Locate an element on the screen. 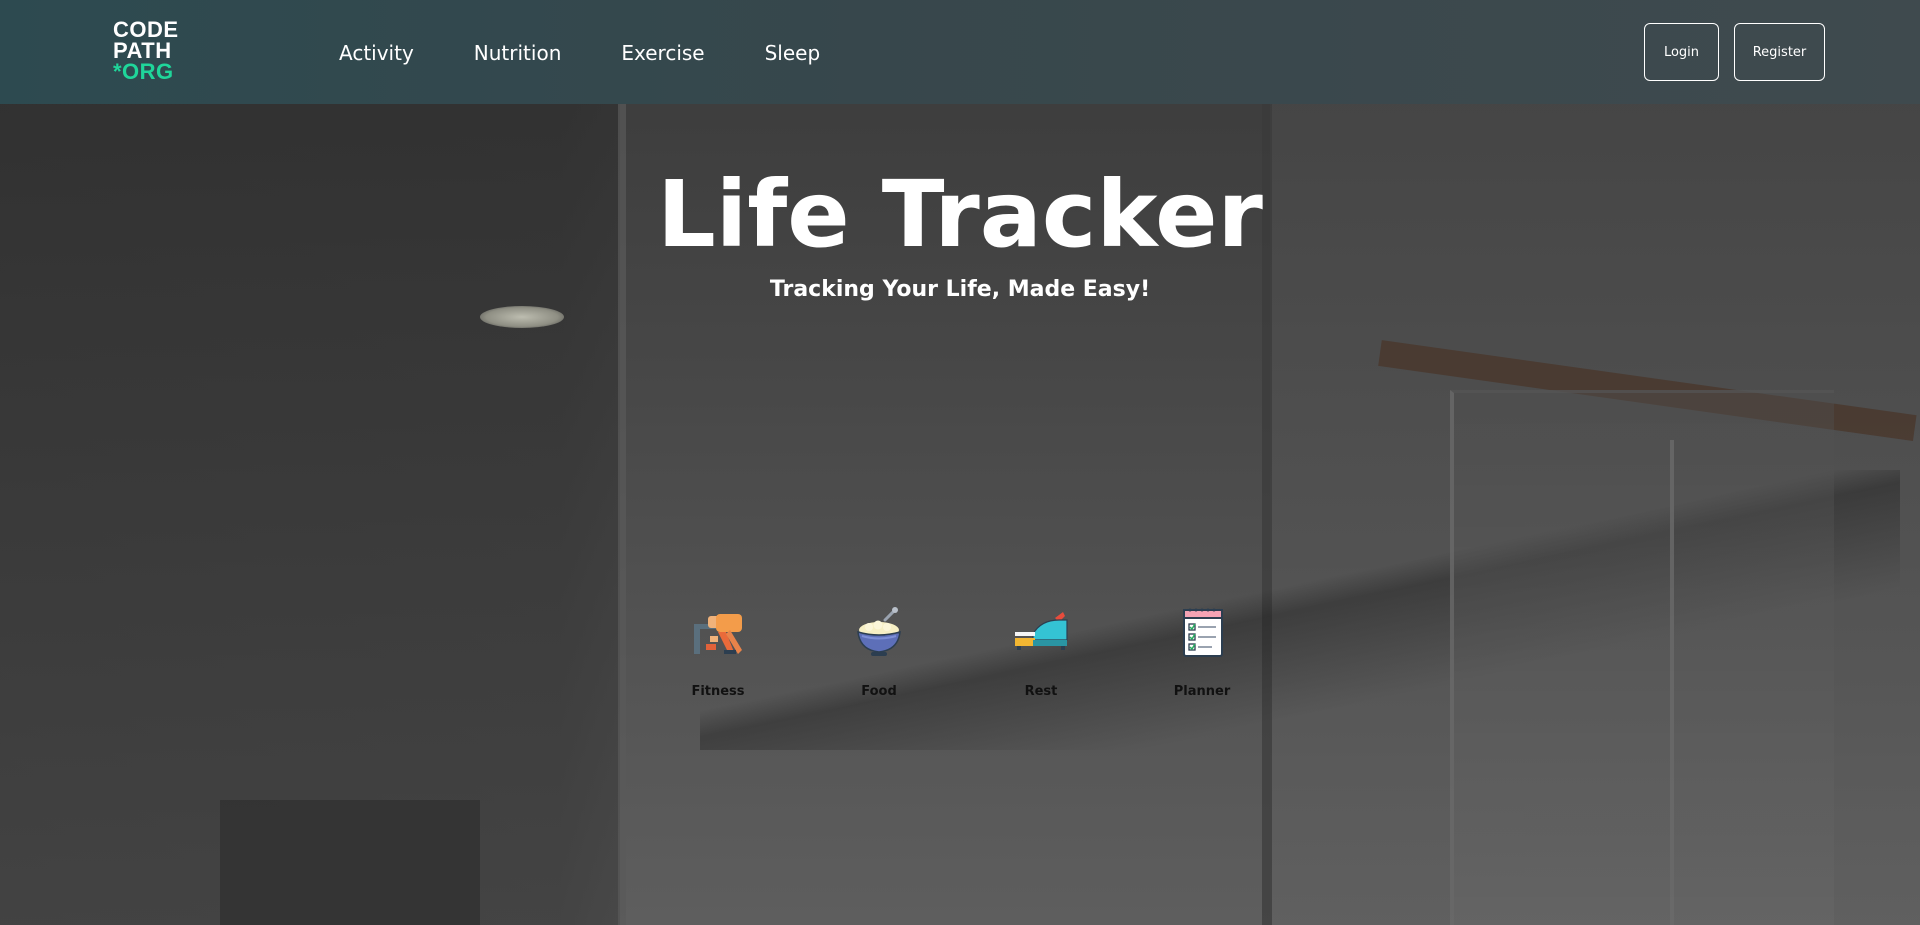 The height and width of the screenshot is (925, 1920). logo-line-path: PATH is located at coordinates (142, 50).